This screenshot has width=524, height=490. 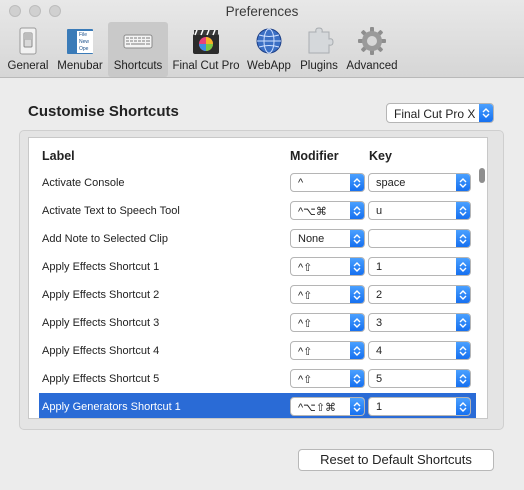 I want to click on row-label: Apply Effects Shortcut 5, so click(x=101, y=379).